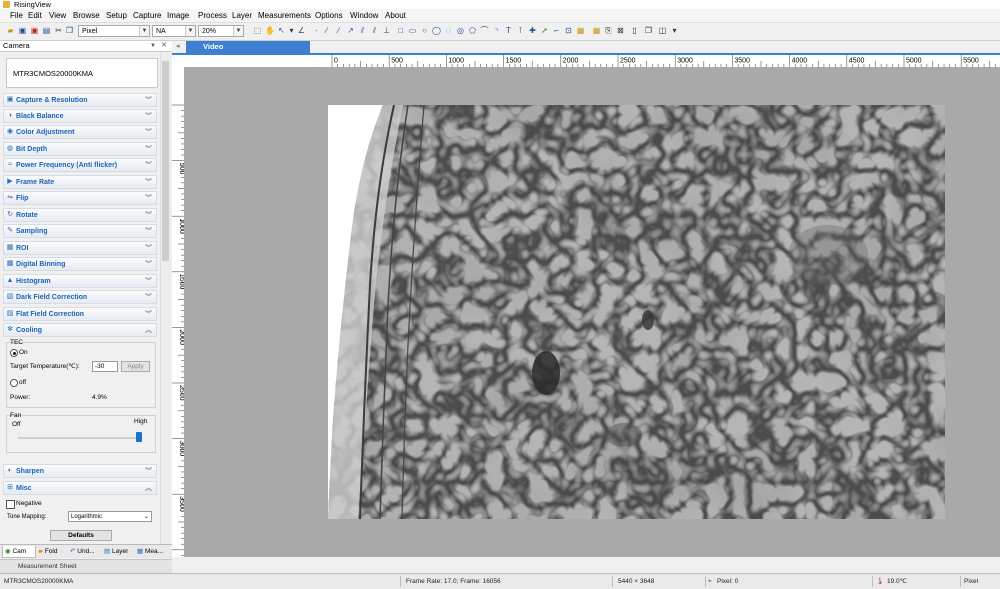 The height and width of the screenshot is (589, 1000). What do you see at coordinates (80, 330) in the screenshot?
I see `section-cooling: ✻ Cooling ︽` at bounding box center [80, 330].